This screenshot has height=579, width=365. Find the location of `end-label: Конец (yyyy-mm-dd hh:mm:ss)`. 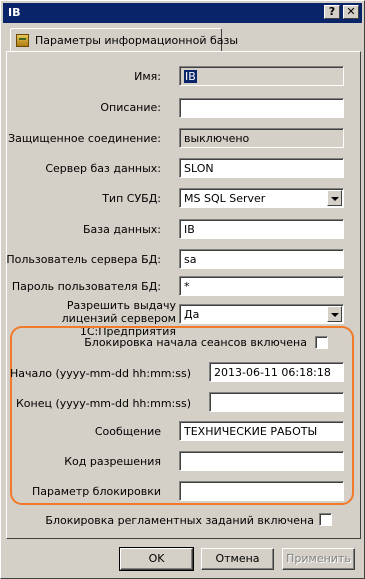

end-label: Конец (yyyy-mm-dd hh:mm:ss) is located at coordinates (103, 403).